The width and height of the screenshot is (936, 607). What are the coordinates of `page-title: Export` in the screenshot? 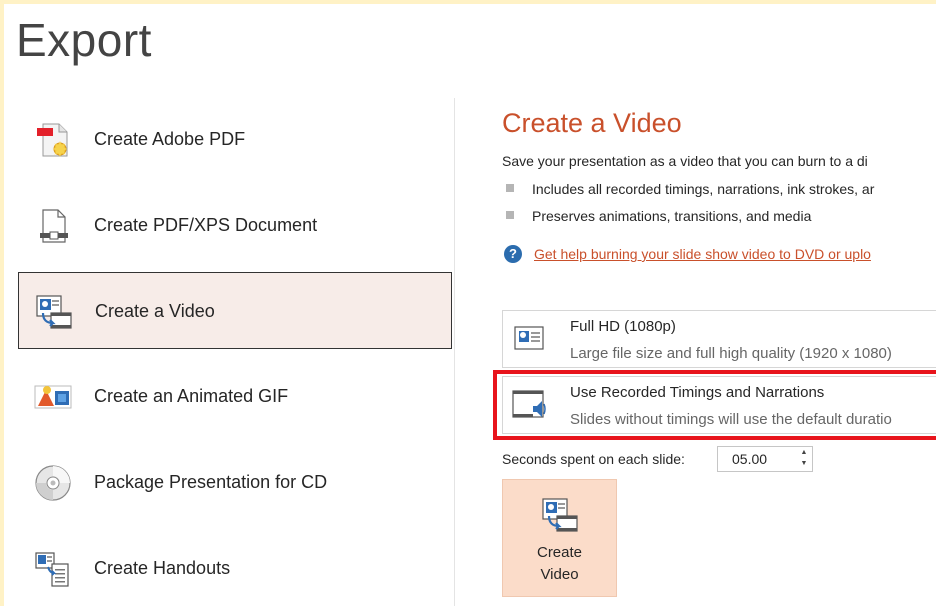 It's located at (84, 40).